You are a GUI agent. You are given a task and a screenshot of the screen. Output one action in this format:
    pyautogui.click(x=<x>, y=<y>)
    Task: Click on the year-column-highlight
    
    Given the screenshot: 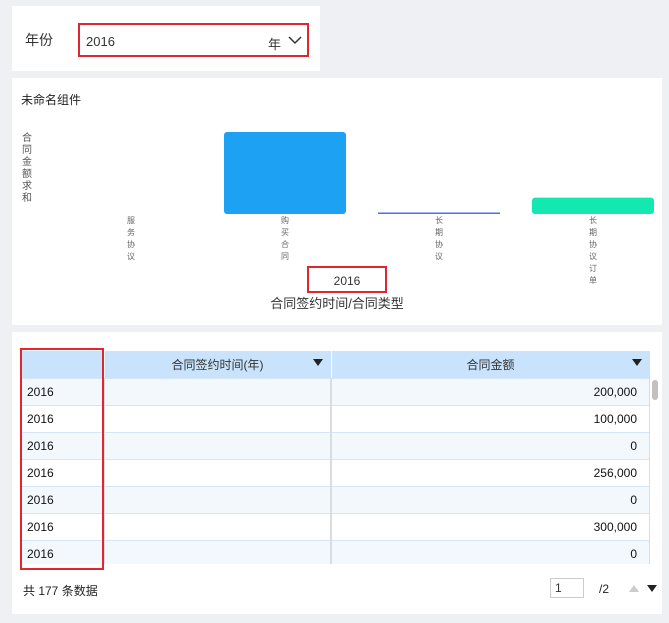 What is the action you would take?
    pyautogui.click(x=62, y=459)
    